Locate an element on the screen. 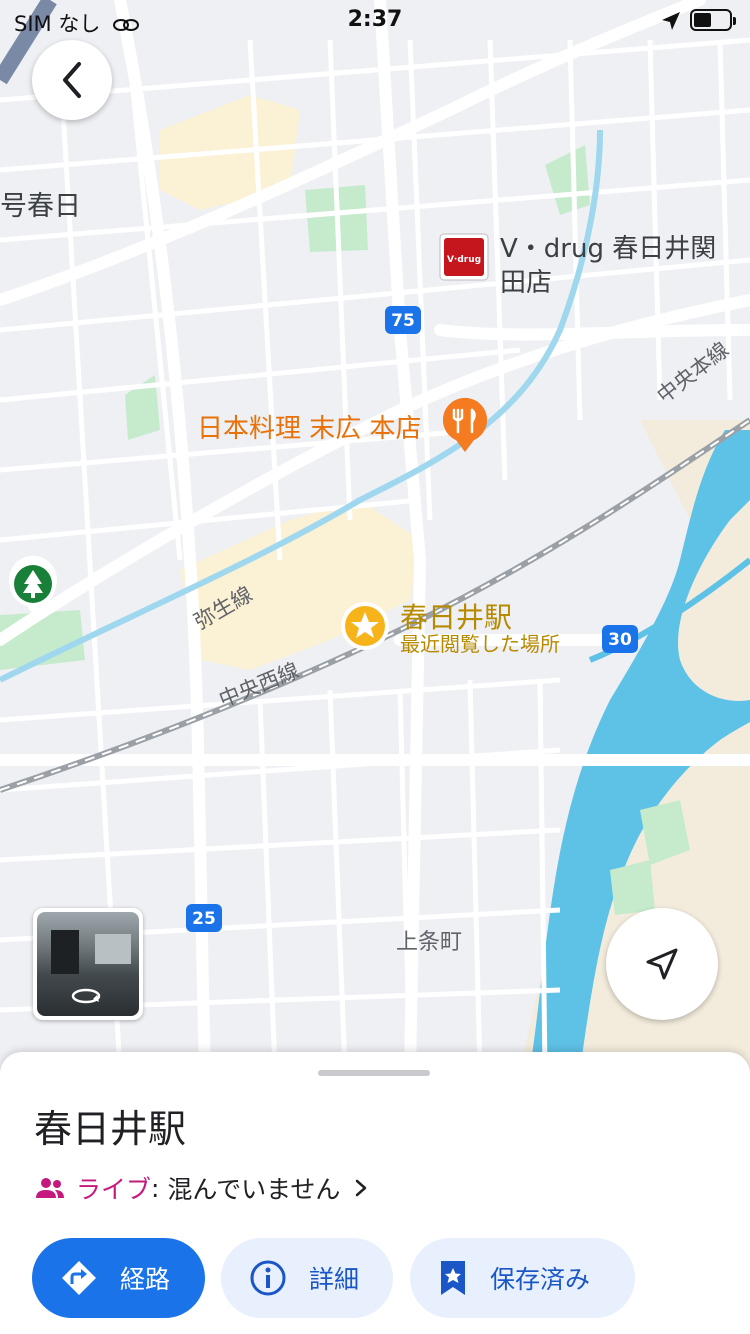 Image resolution: width=750 pixels, height=1334 pixels. map-label-restaurant: 日本料理 末広 本店 is located at coordinates (309, 426).